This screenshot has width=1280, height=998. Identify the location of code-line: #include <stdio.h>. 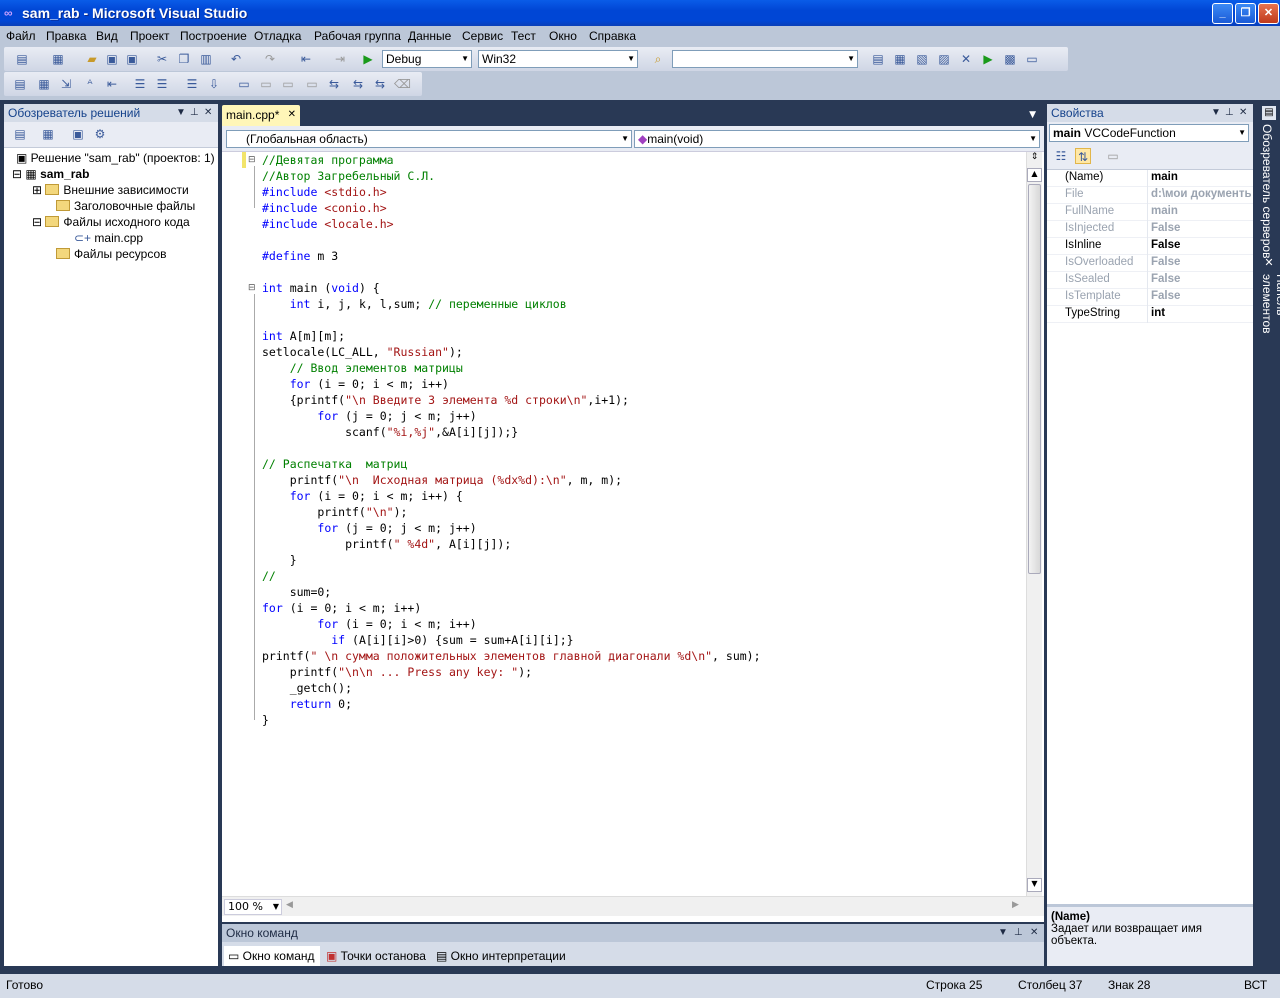
(652, 192).